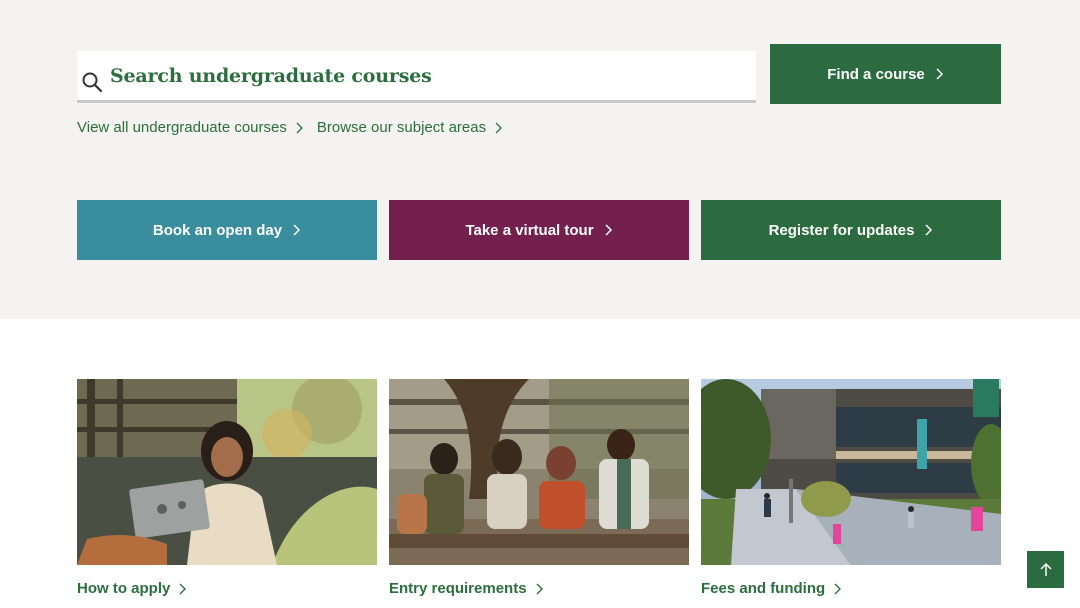  Describe the element at coordinates (124, 588) in the screenshot. I see `how-to-apply-label: How to apply` at that location.